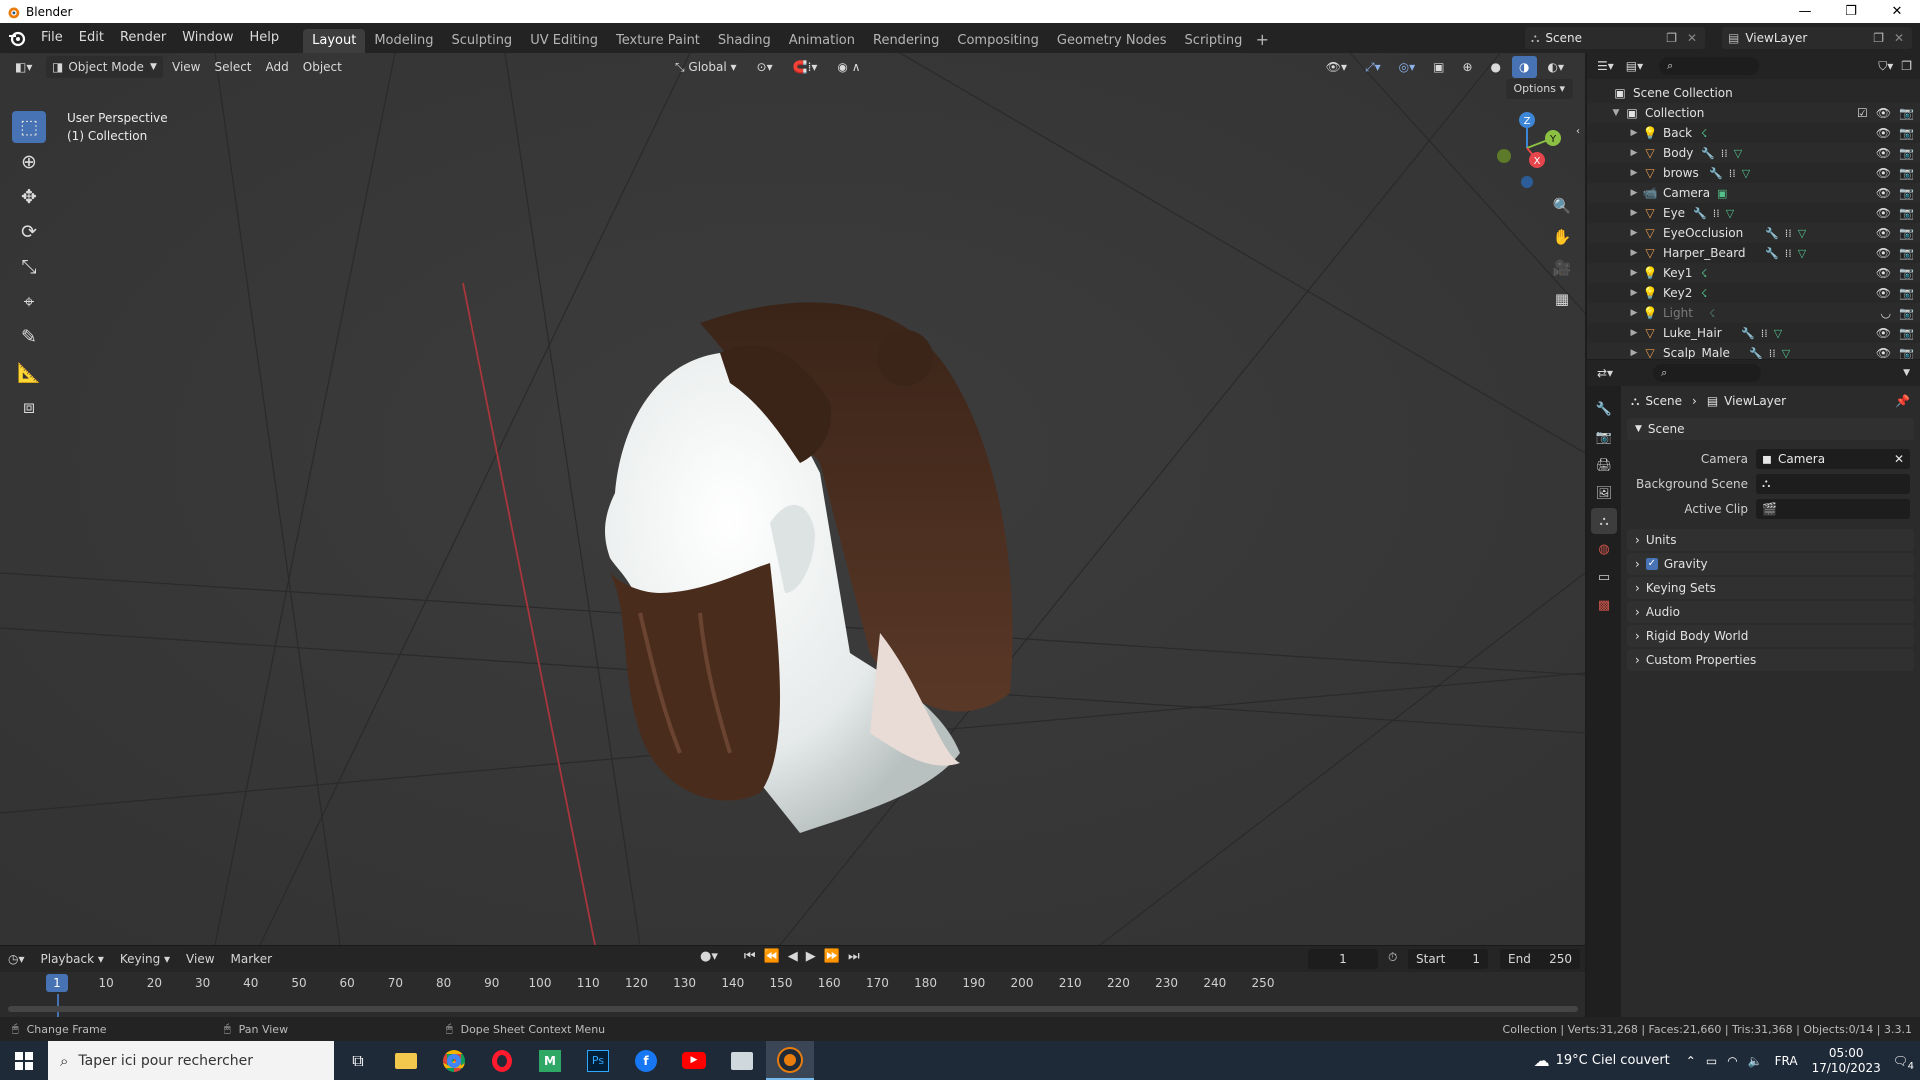  Describe the element at coordinates (1770, 660) in the screenshot. I see `custom-properties-panel-header: › Custom Properties` at that location.